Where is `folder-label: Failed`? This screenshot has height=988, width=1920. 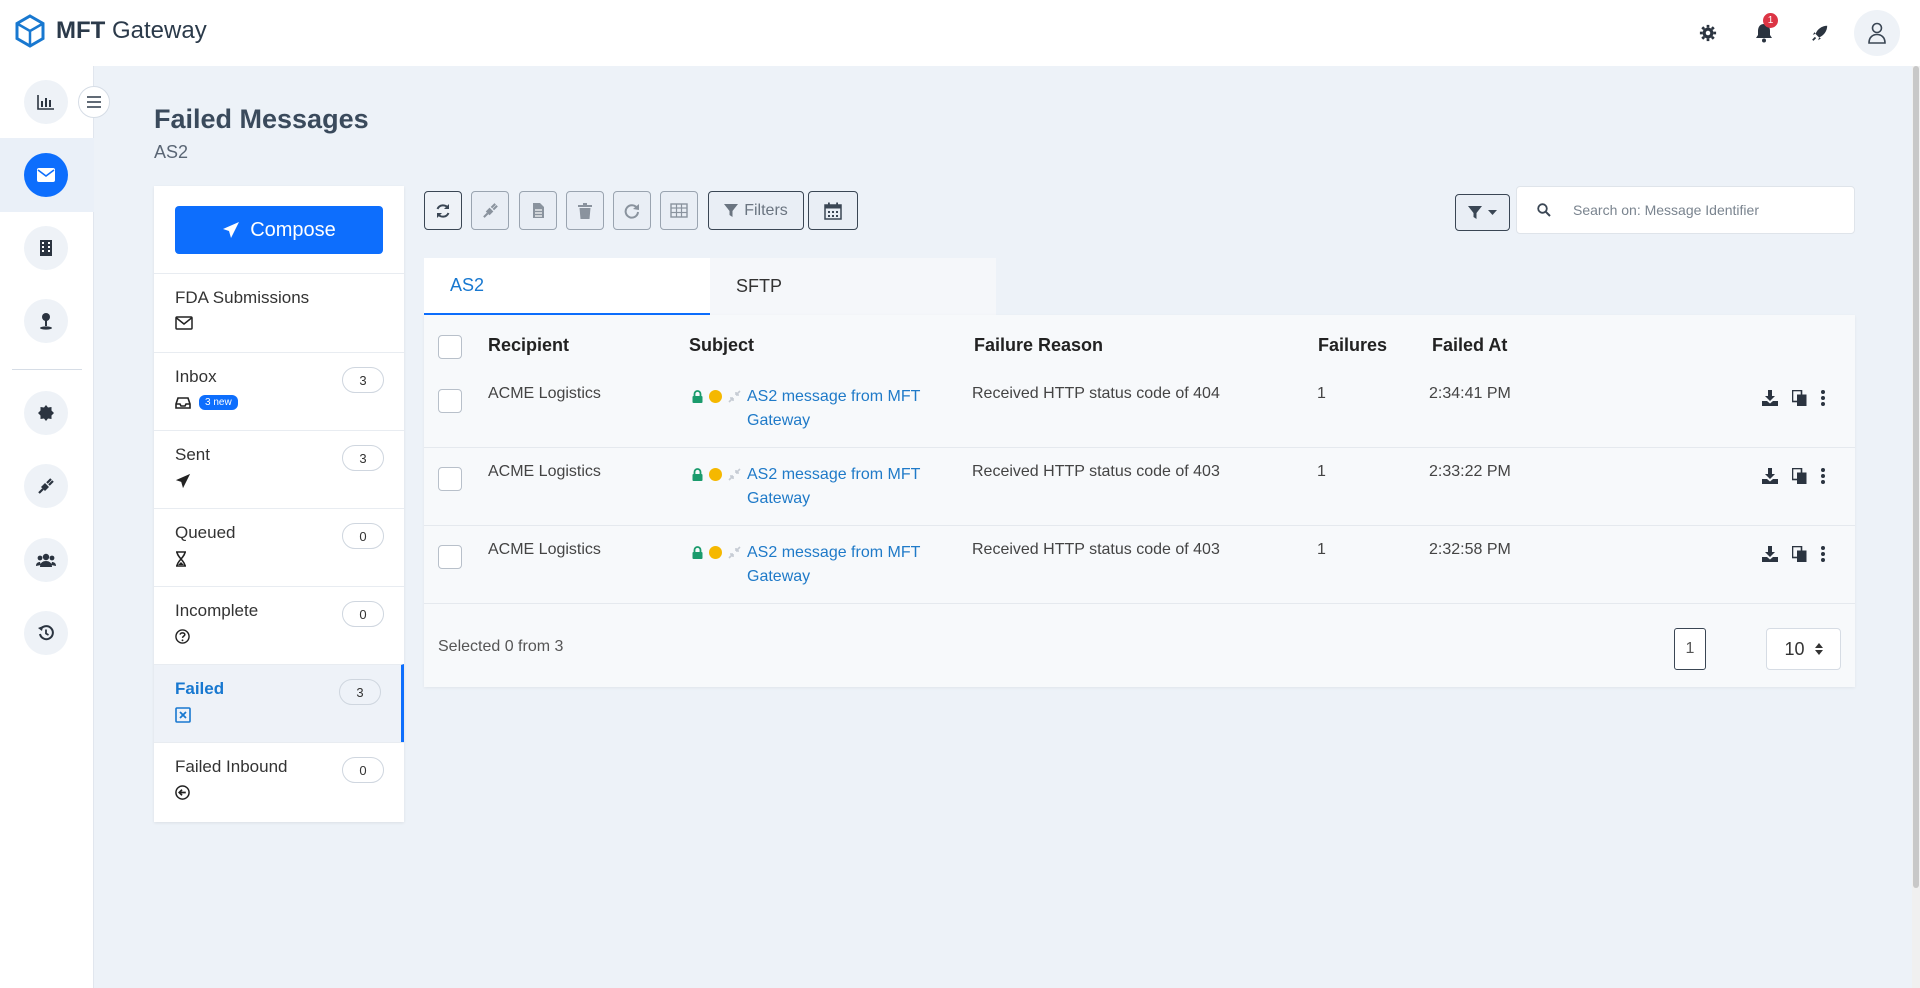
folder-label: Failed is located at coordinates (200, 688).